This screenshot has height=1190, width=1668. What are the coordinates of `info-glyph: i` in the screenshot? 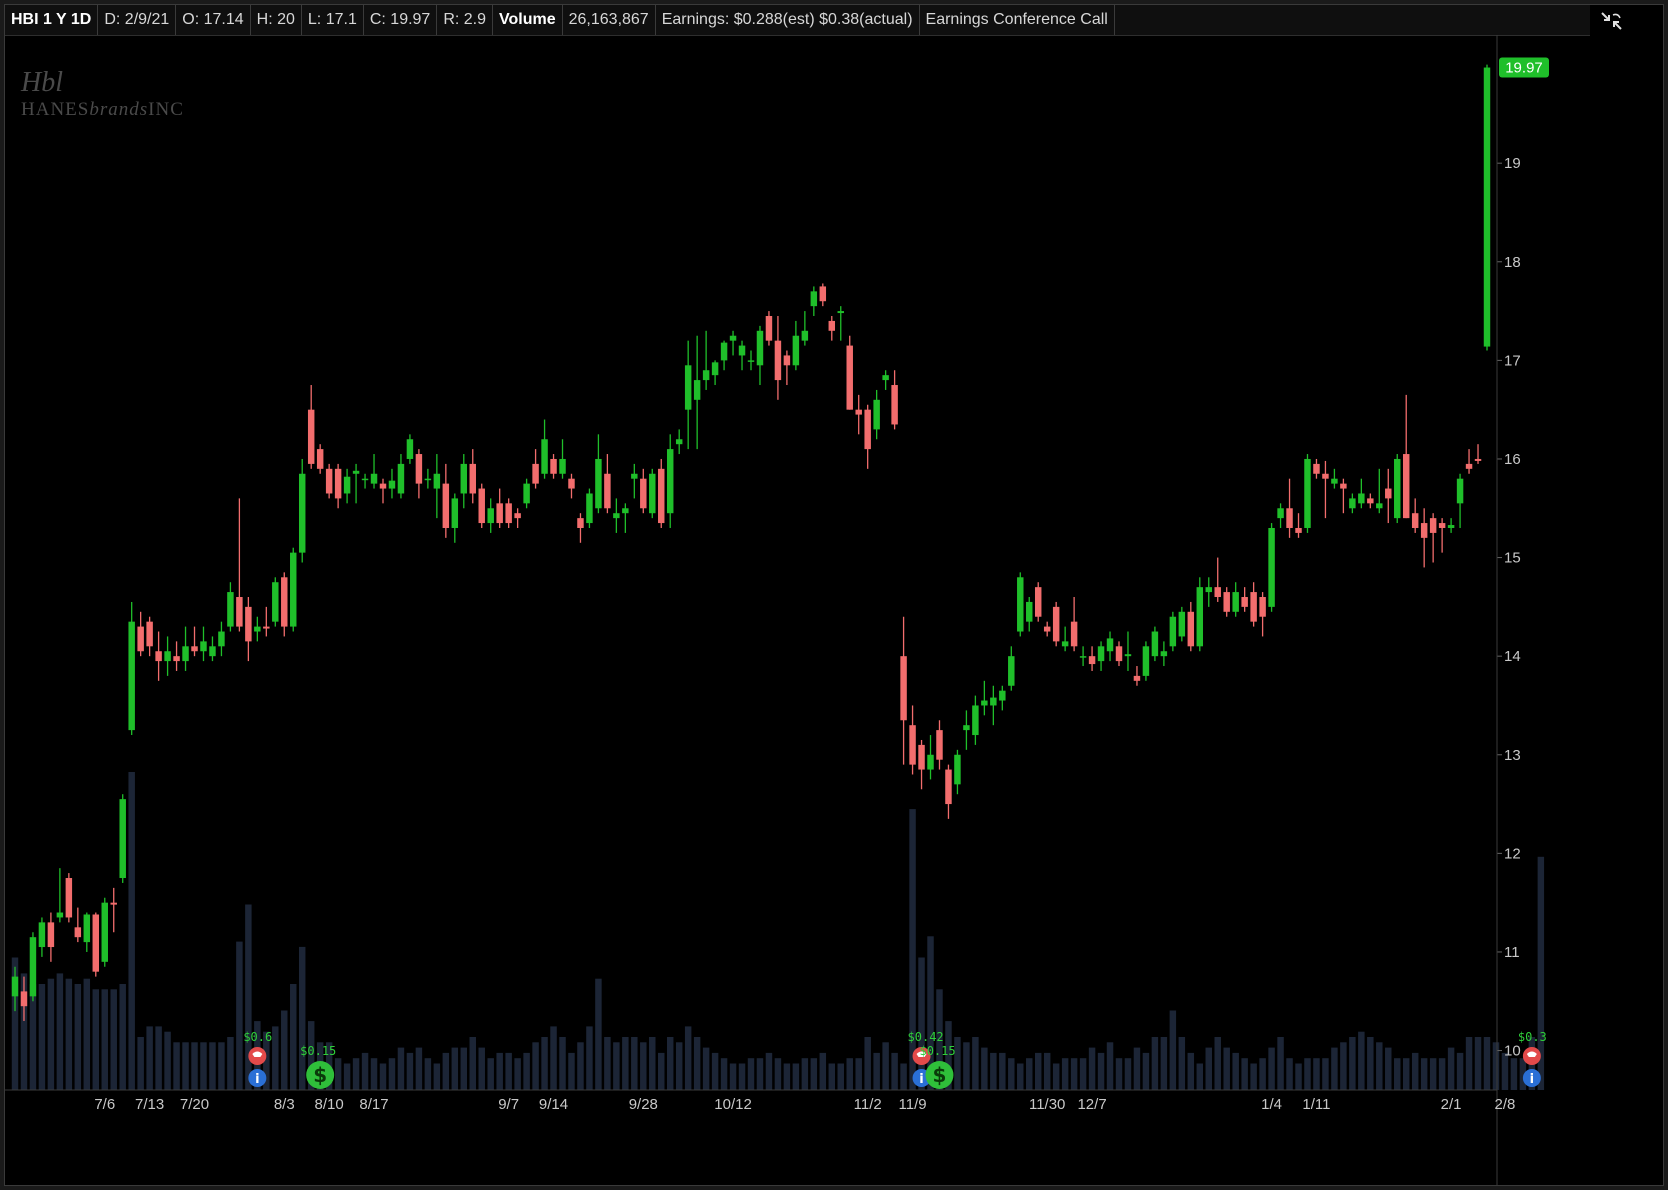 It's located at (257, 1079).